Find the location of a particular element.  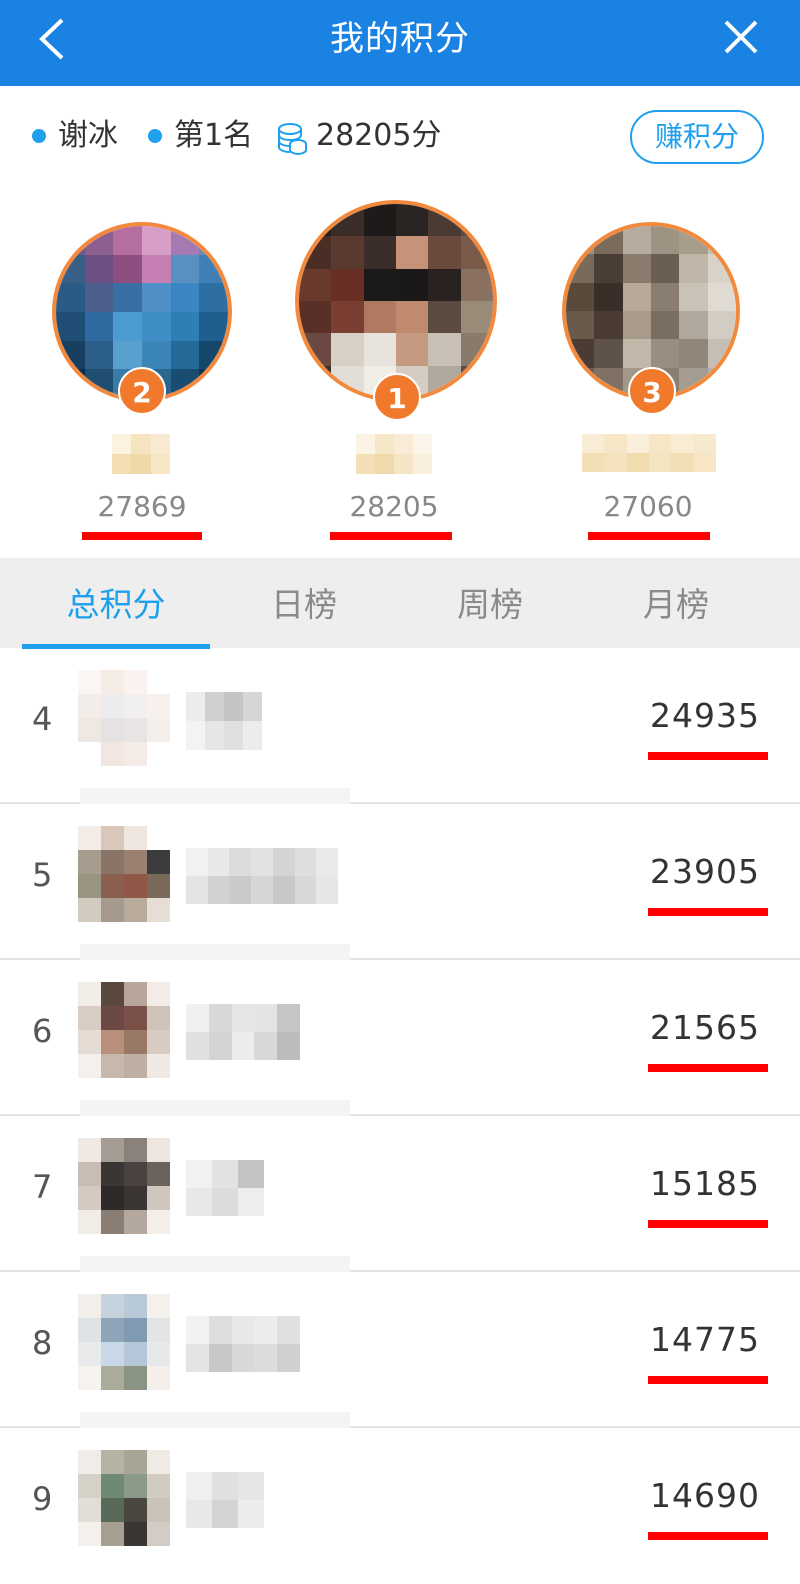

list-rank: 7 is located at coordinates (42, 1187).